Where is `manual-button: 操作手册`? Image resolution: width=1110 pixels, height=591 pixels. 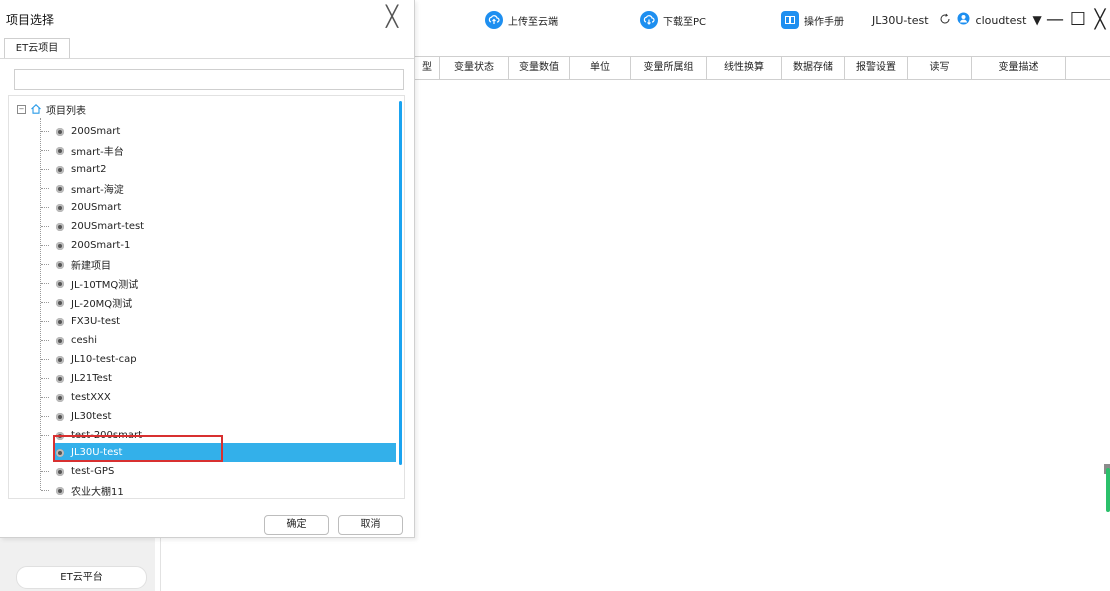
manual-button: 操作手册 is located at coordinates (812, 20).